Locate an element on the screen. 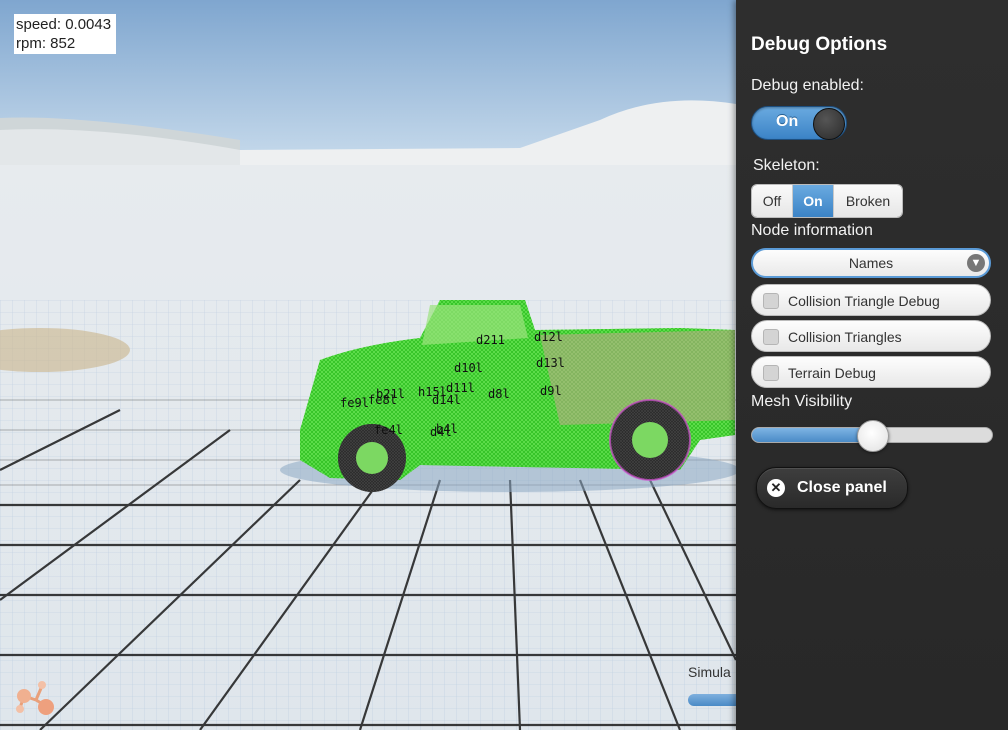  node-label: fe8l is located at coordinates (382, 400).